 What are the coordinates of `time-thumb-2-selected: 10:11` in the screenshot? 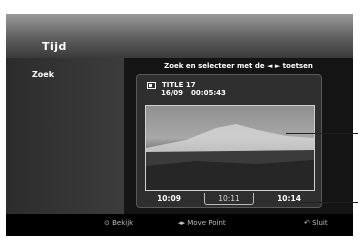 It's located at (229, 199).